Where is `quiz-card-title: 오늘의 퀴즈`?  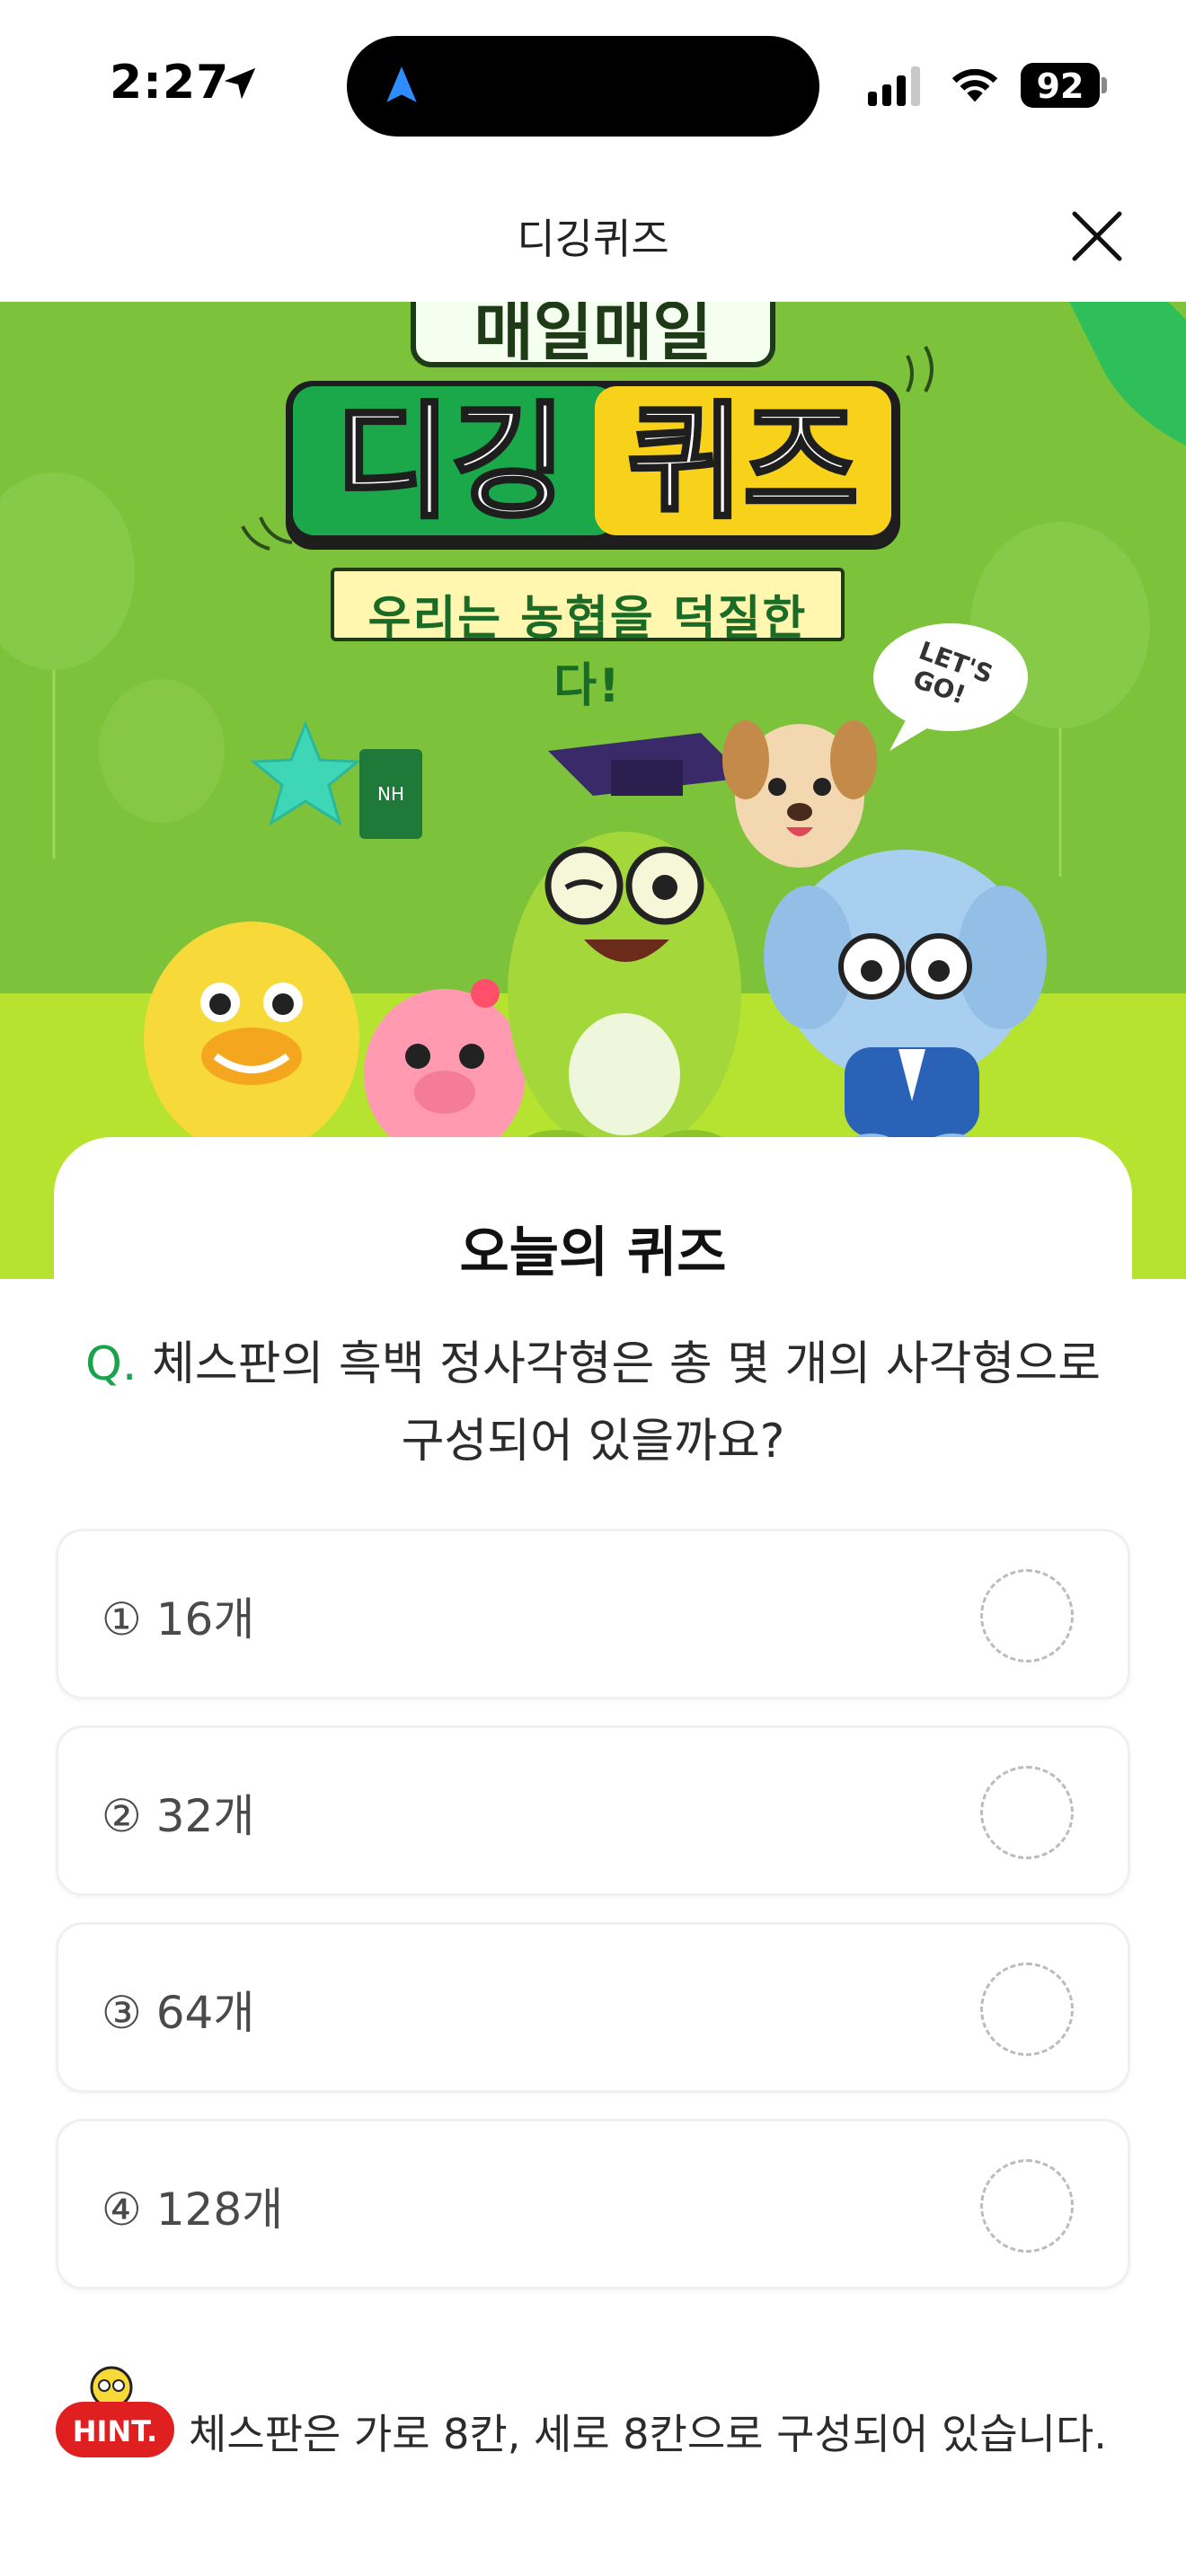 quiz-card-title: 오늘의 퀴즈 is located at coordinates (593, 1244).